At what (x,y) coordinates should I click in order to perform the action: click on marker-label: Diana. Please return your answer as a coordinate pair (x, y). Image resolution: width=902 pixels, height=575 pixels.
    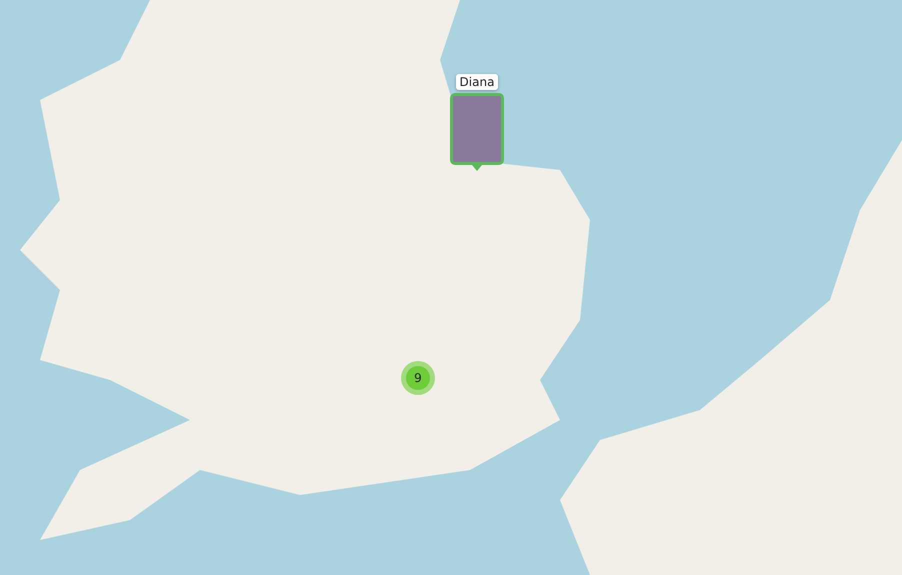
    Looking at the image, I should click on (477, 82).